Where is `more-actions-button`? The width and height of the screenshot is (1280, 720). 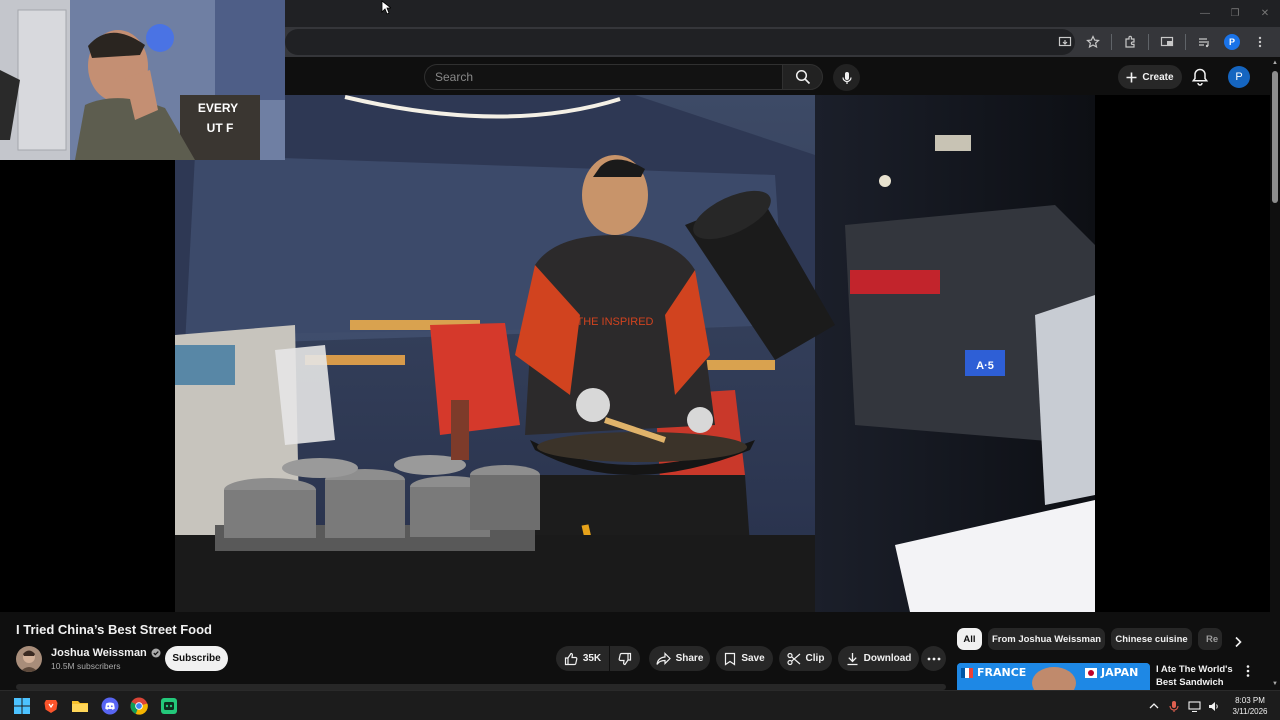
more-actions-button is located at coordinates (933, 658).